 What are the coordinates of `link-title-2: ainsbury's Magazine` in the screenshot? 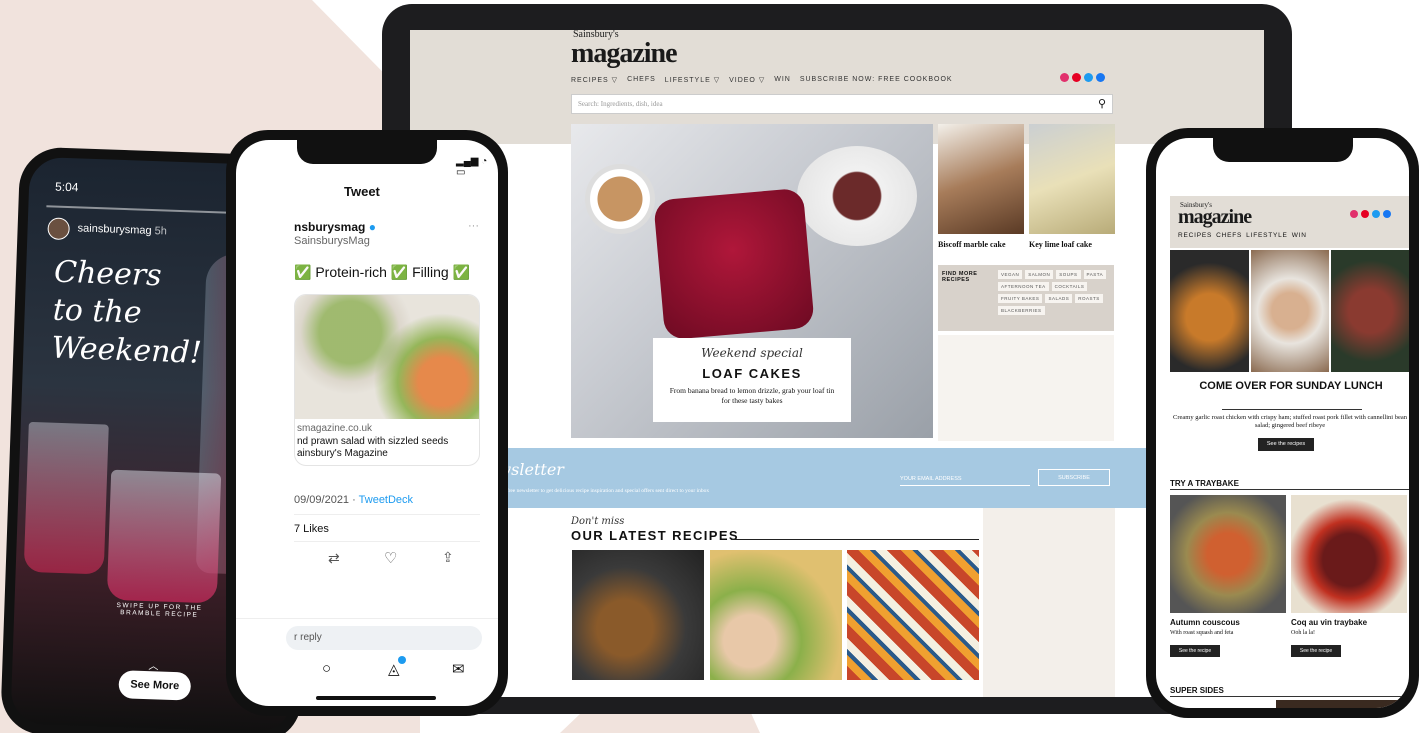 It's located at (342, 453).